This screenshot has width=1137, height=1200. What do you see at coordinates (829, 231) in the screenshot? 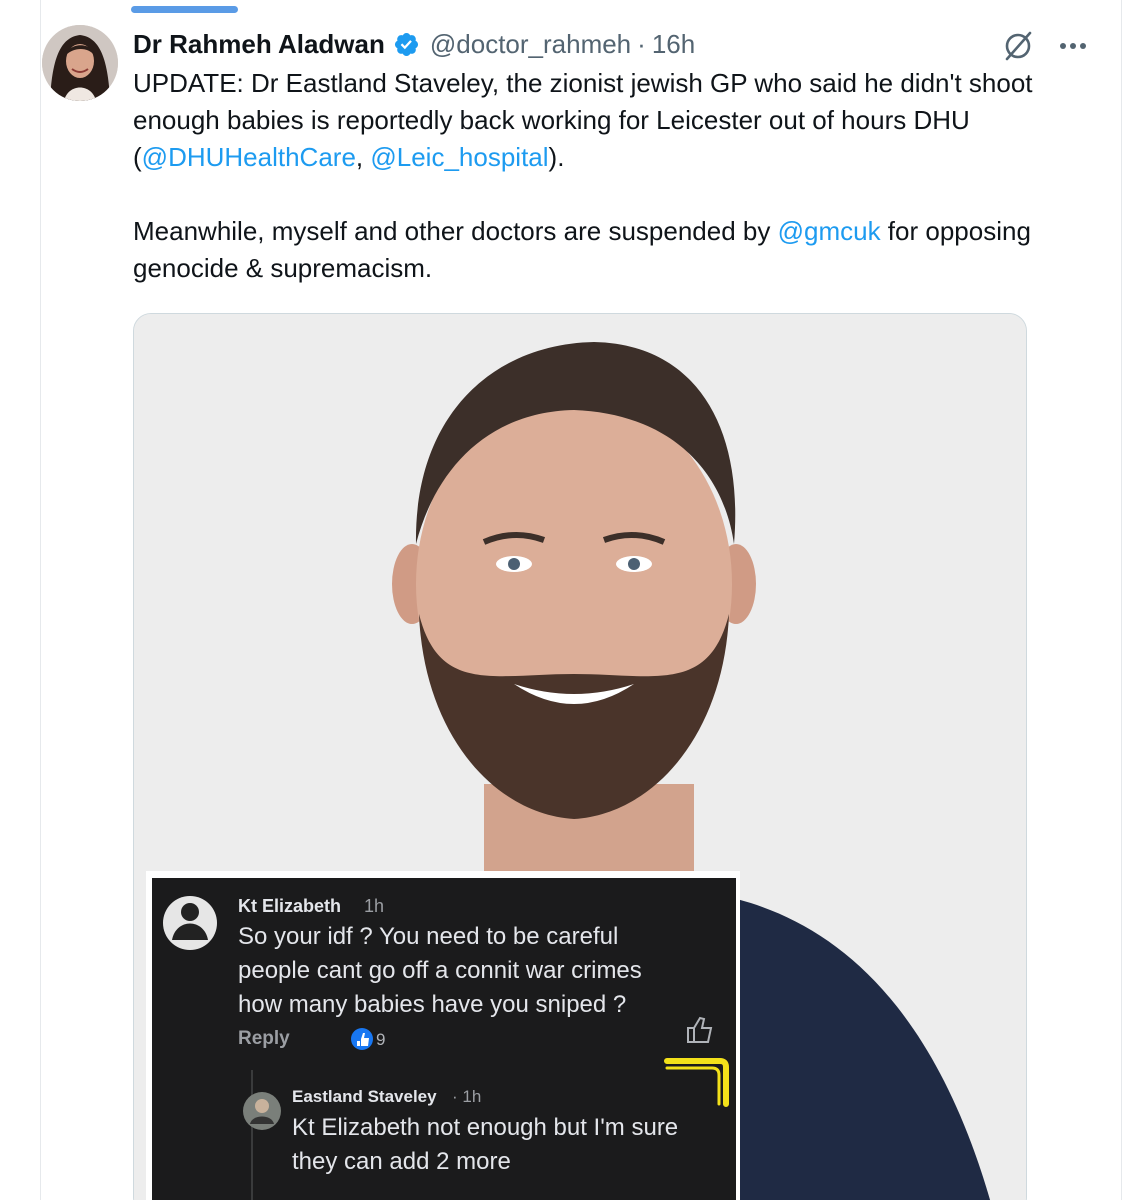
I see `mention-link: @gmcuk` at bounding box center [829, 231].